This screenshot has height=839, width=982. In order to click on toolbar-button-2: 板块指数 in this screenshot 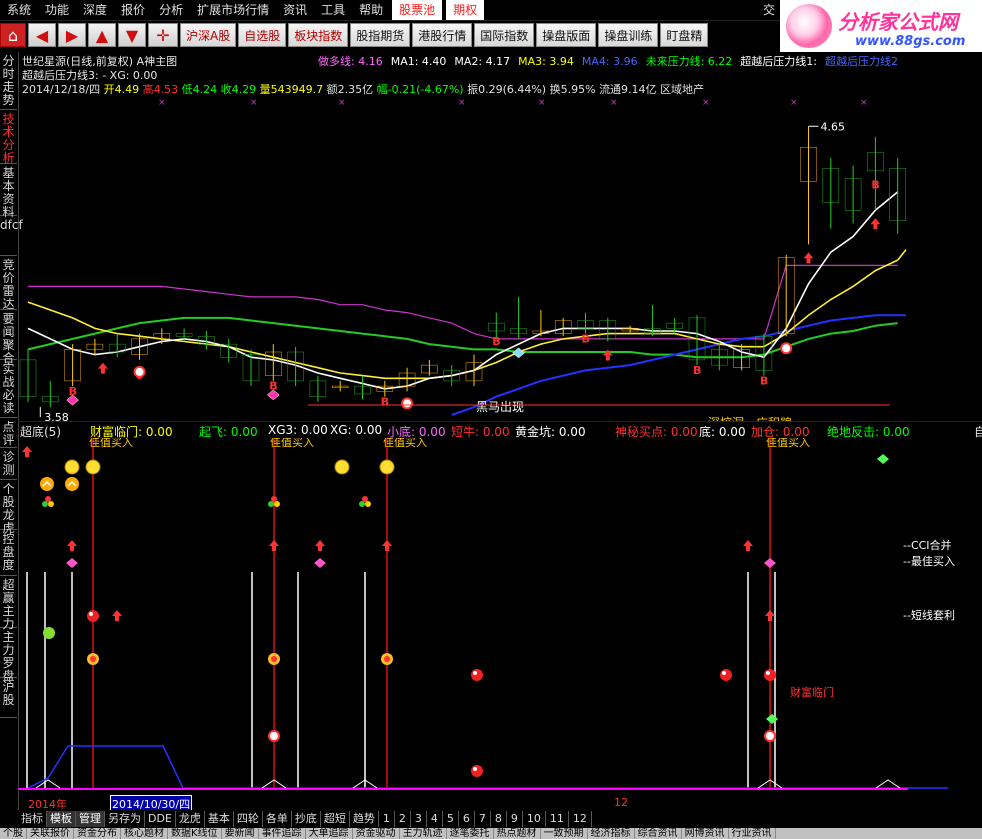, I will do `click(318, 35)`.